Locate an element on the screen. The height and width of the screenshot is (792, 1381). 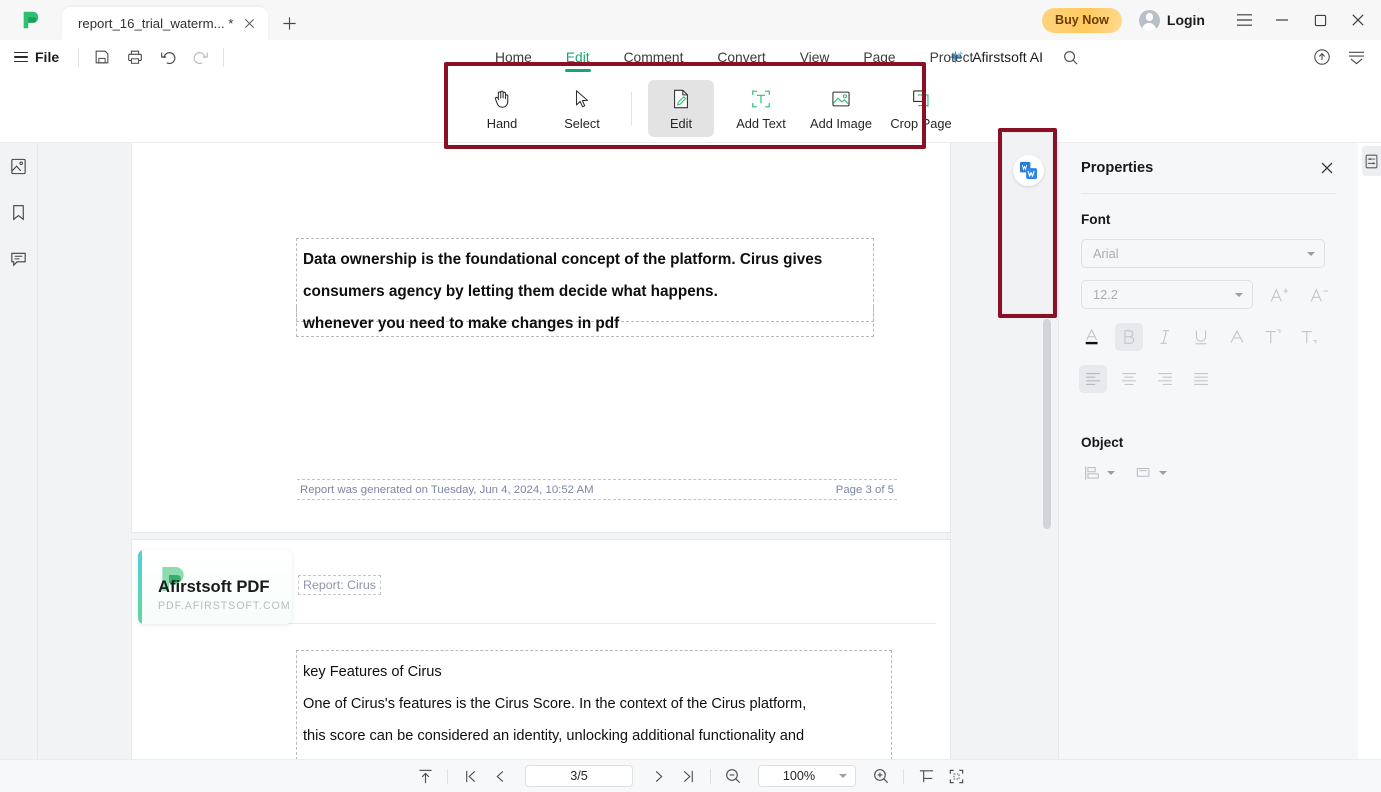
next-page-icon is located at coordinates (659, 776).